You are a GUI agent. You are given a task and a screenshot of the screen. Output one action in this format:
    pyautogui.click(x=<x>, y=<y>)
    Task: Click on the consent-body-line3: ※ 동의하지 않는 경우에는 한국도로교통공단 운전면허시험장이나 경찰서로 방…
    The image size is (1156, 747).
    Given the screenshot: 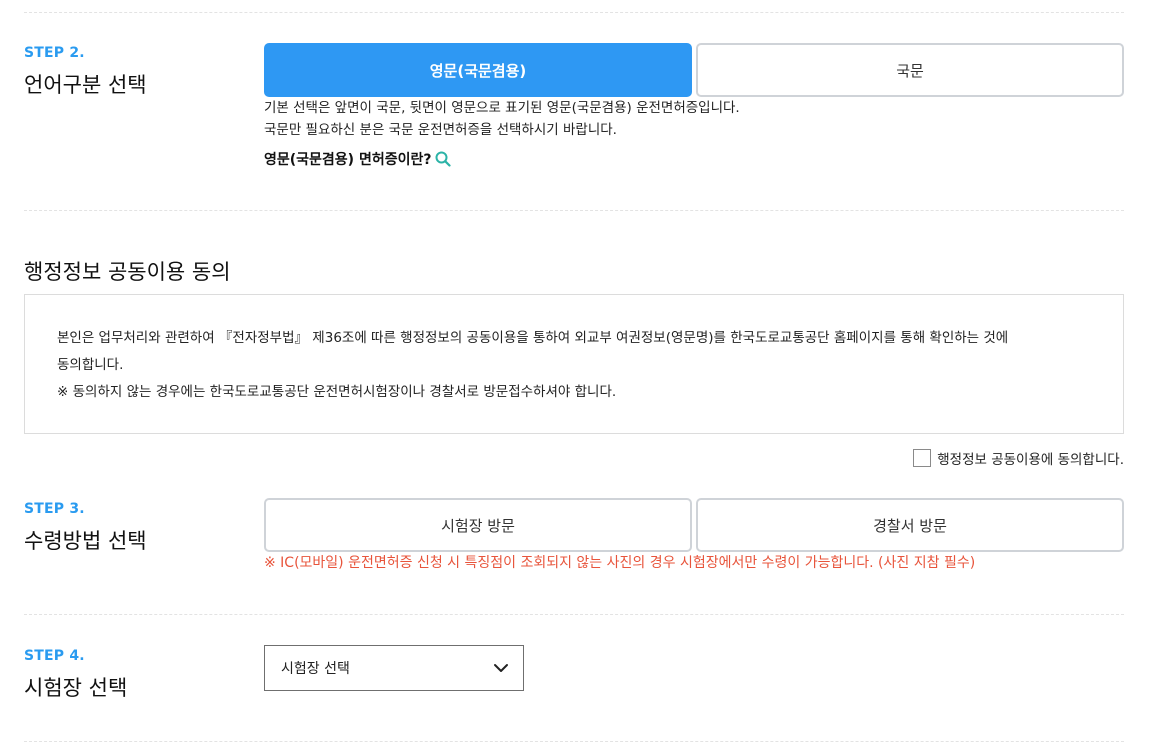 What is the action you would take?
    pyautogui.click(x=337, y=392)
    